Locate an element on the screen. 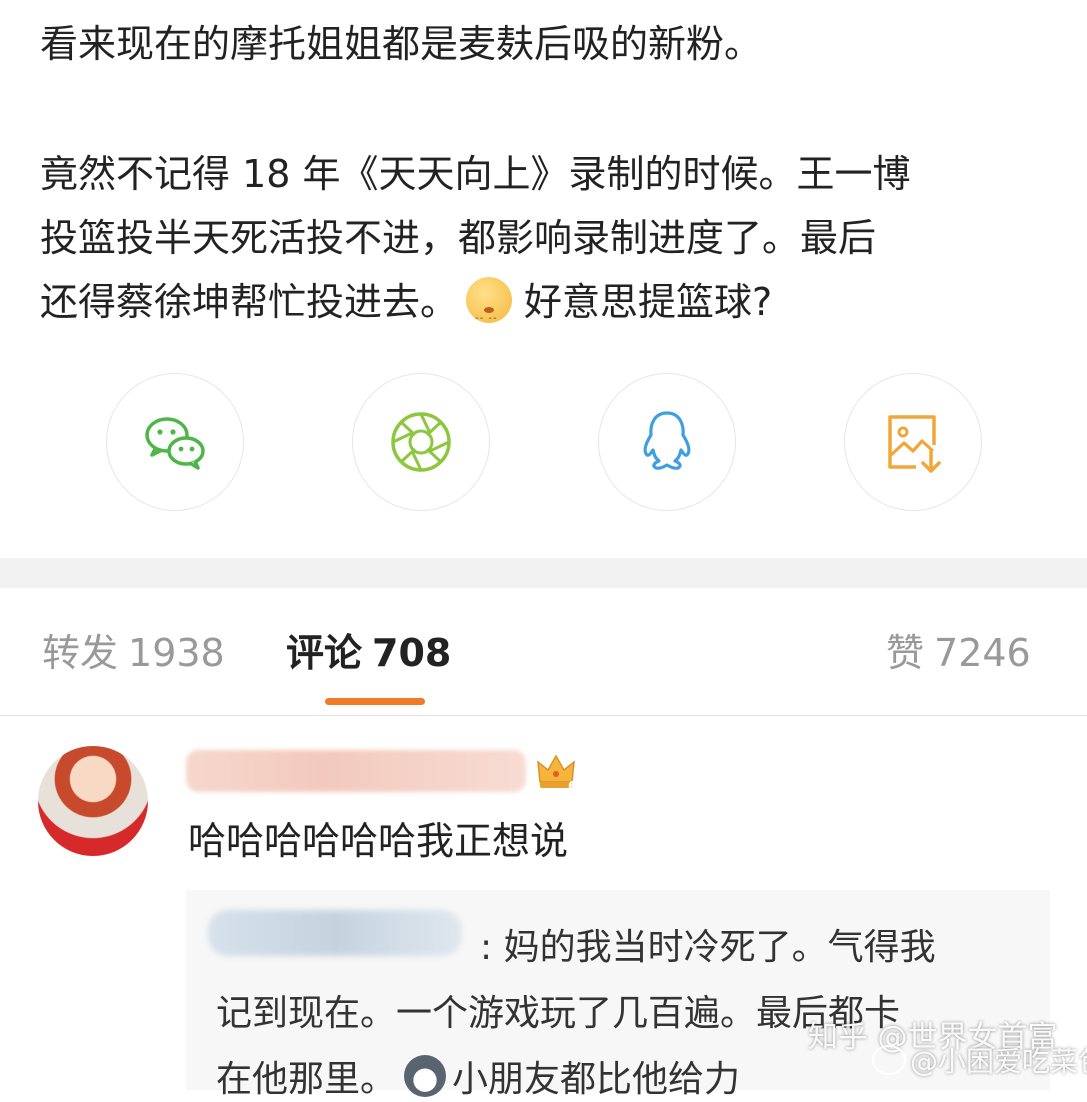 This screenshot has height=1102, width=1087. comment-text: 哈哈哈哈哈哈我正想说 is located at coordinates (378, 841).